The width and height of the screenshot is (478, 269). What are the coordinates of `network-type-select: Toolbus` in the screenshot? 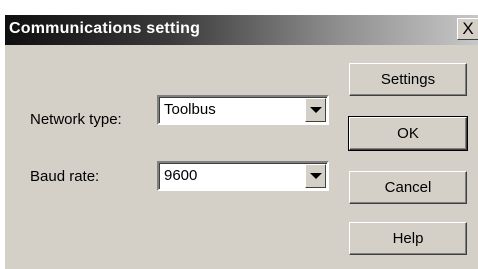 It's located at (243, 110).